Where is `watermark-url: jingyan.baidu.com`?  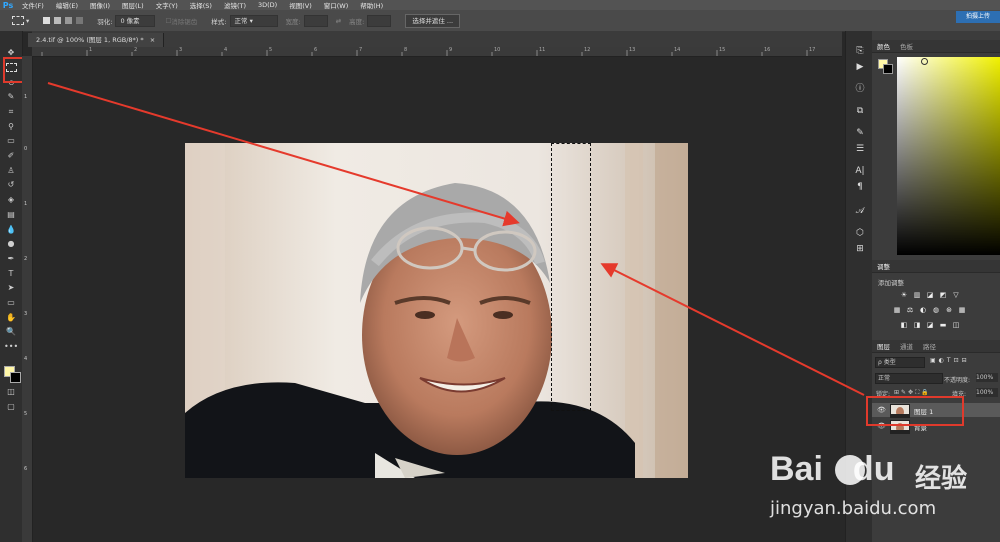
watermark-url: jingyan.baidu.com is located at coordinates (853, 508).